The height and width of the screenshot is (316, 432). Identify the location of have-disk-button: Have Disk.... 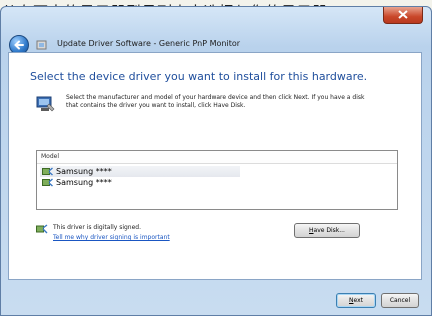
(327, 230).